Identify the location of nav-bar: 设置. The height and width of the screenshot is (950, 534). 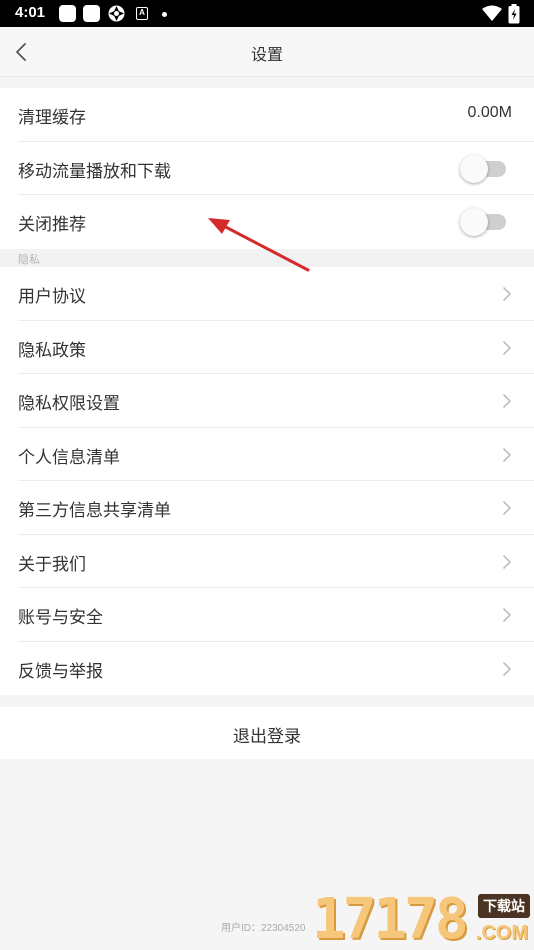
(267, 52).